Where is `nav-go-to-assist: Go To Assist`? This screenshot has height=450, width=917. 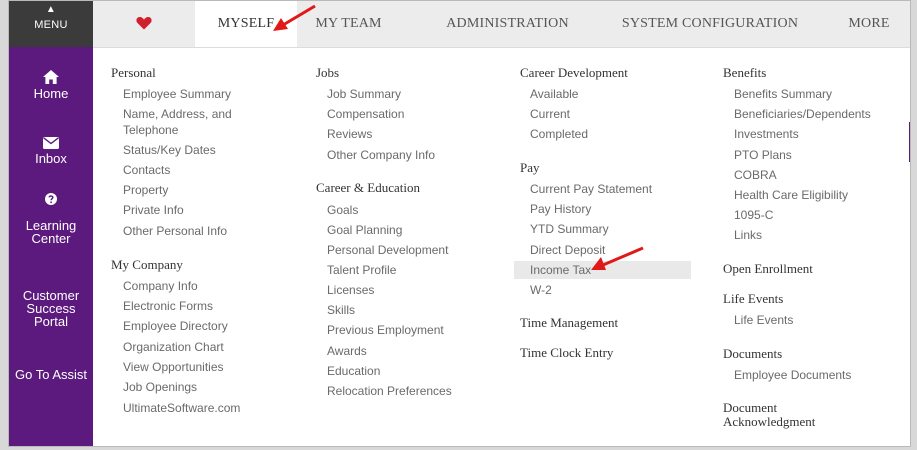
nav-go-to-assist: Go To Assist is located at coordinates (51, 374).